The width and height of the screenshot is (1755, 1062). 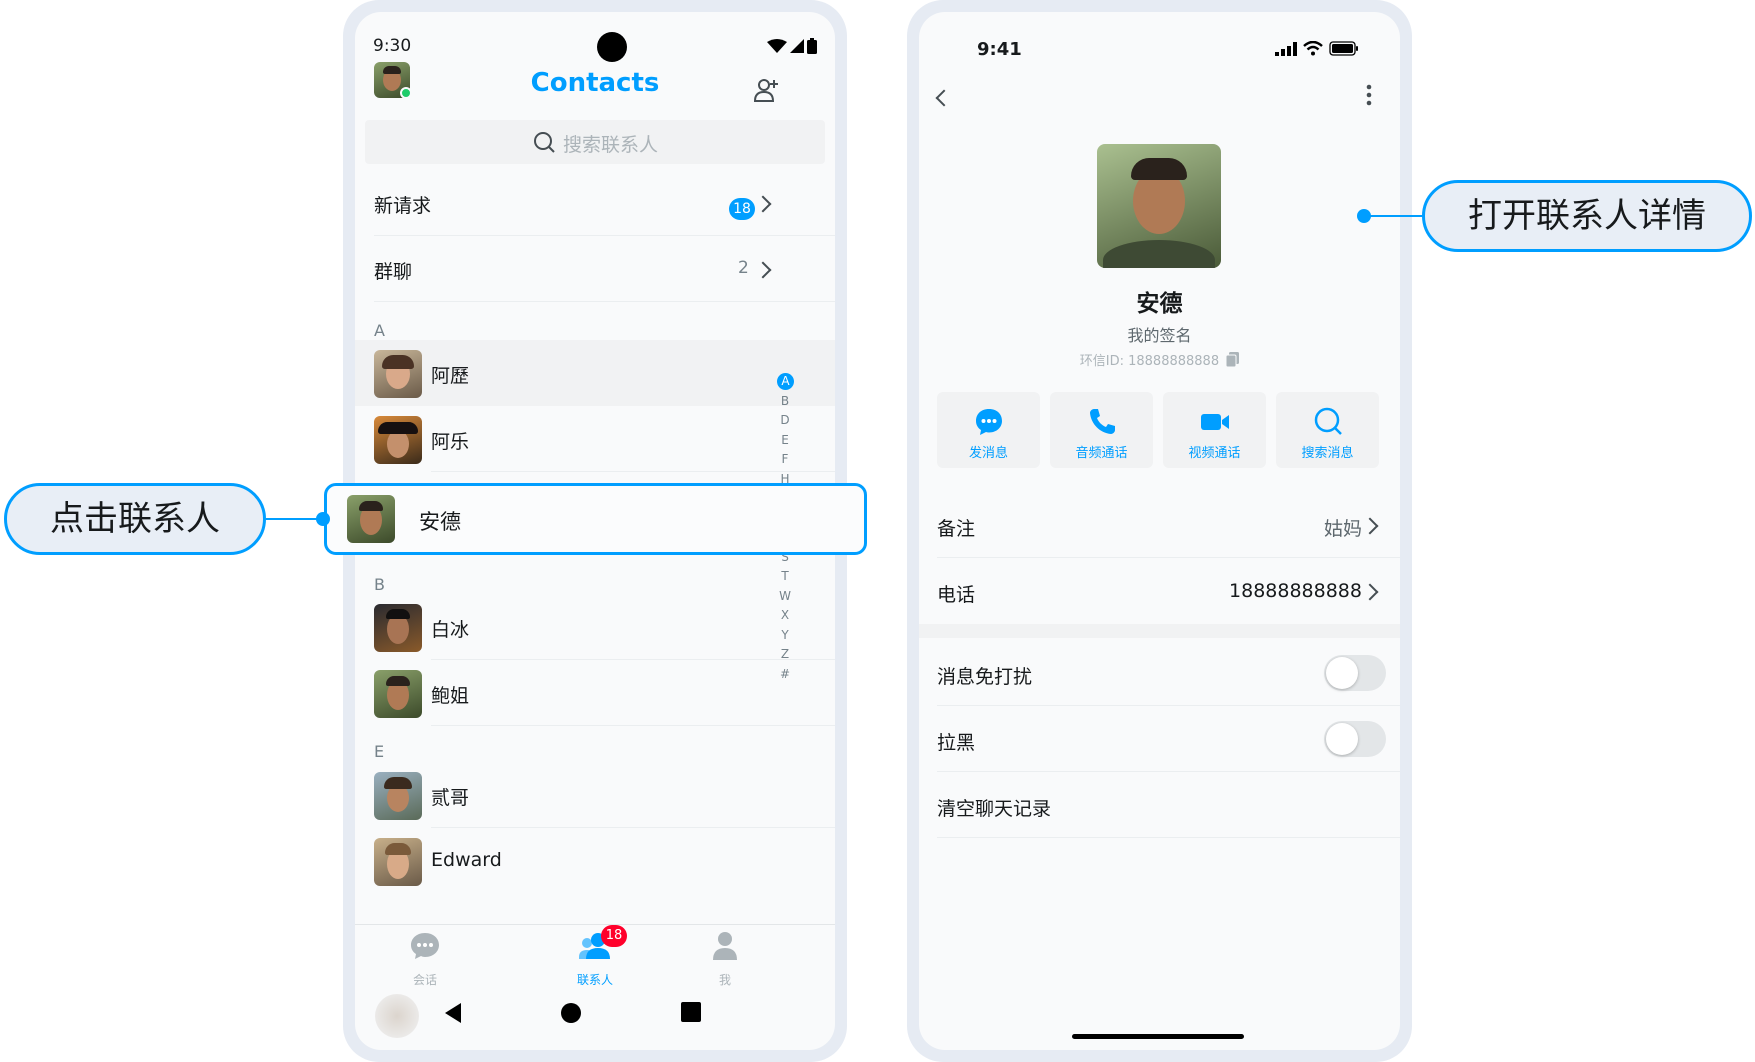 What do you see at coordinates (1101, 430) in the screenshot?
I see `audio-call-button: 音频通话` at bounding box center [1101, 430].